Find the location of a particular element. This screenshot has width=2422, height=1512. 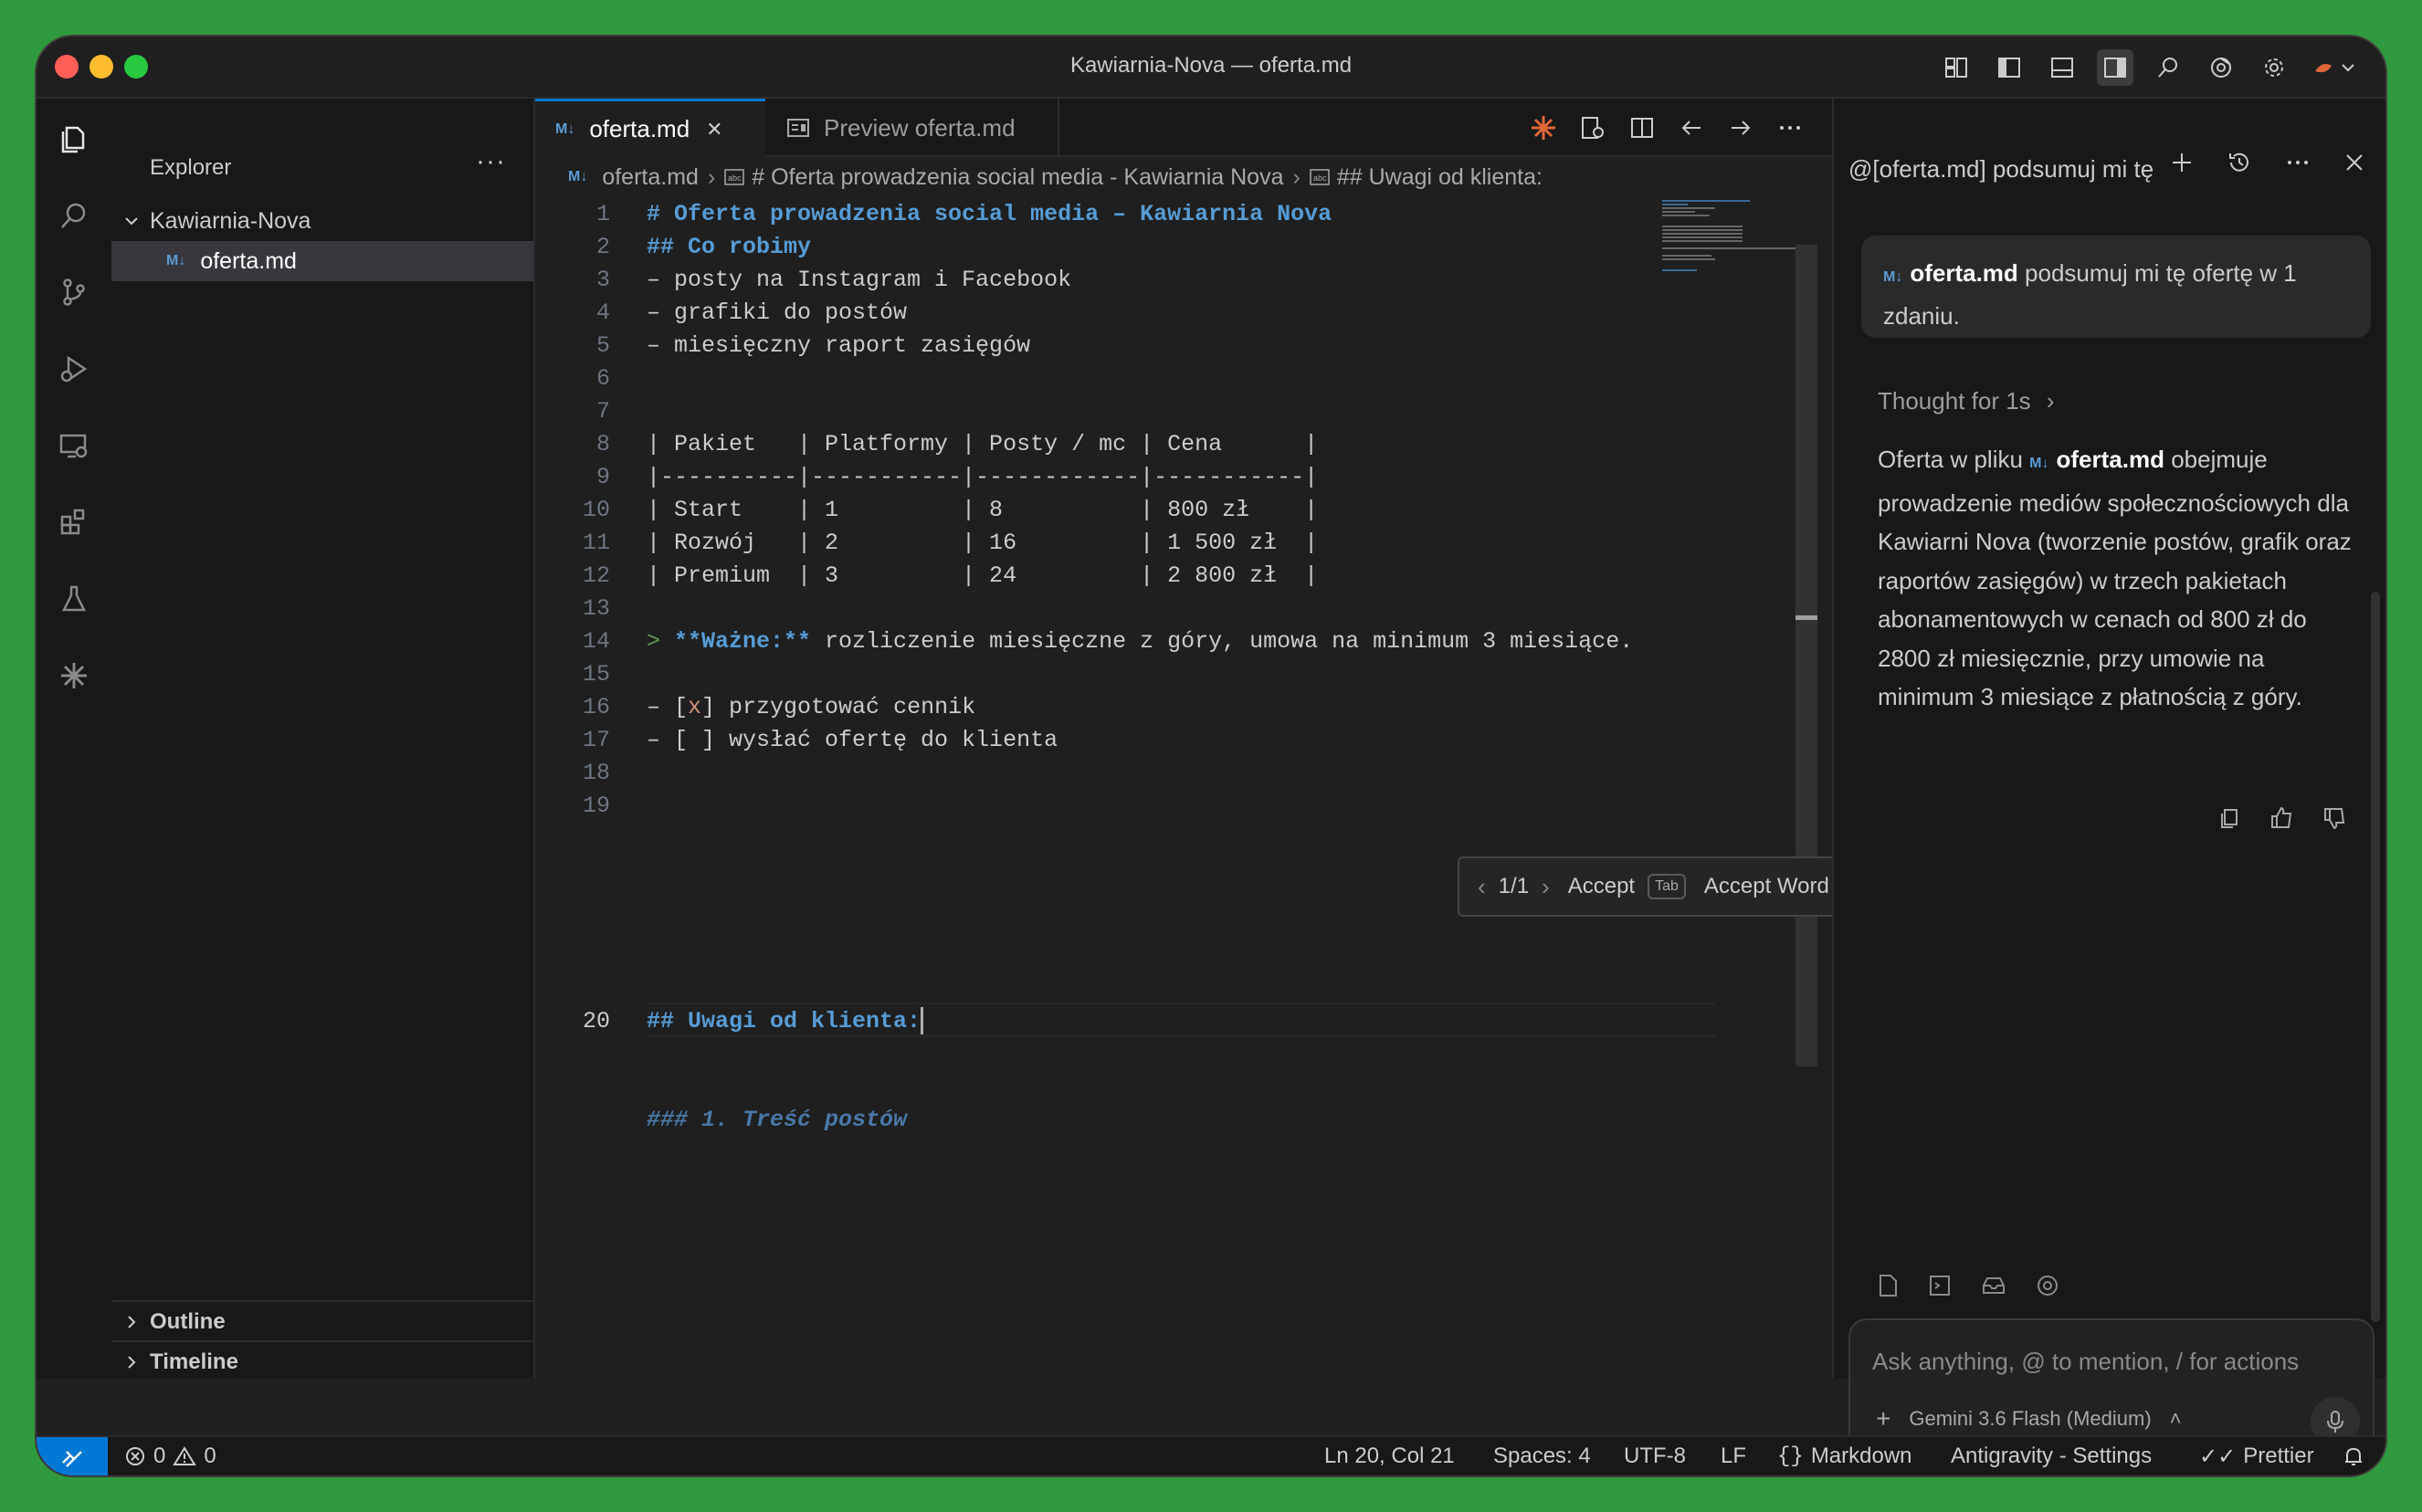

toggle-primary-sidebar-icon is located at coordinates (2009, 67).